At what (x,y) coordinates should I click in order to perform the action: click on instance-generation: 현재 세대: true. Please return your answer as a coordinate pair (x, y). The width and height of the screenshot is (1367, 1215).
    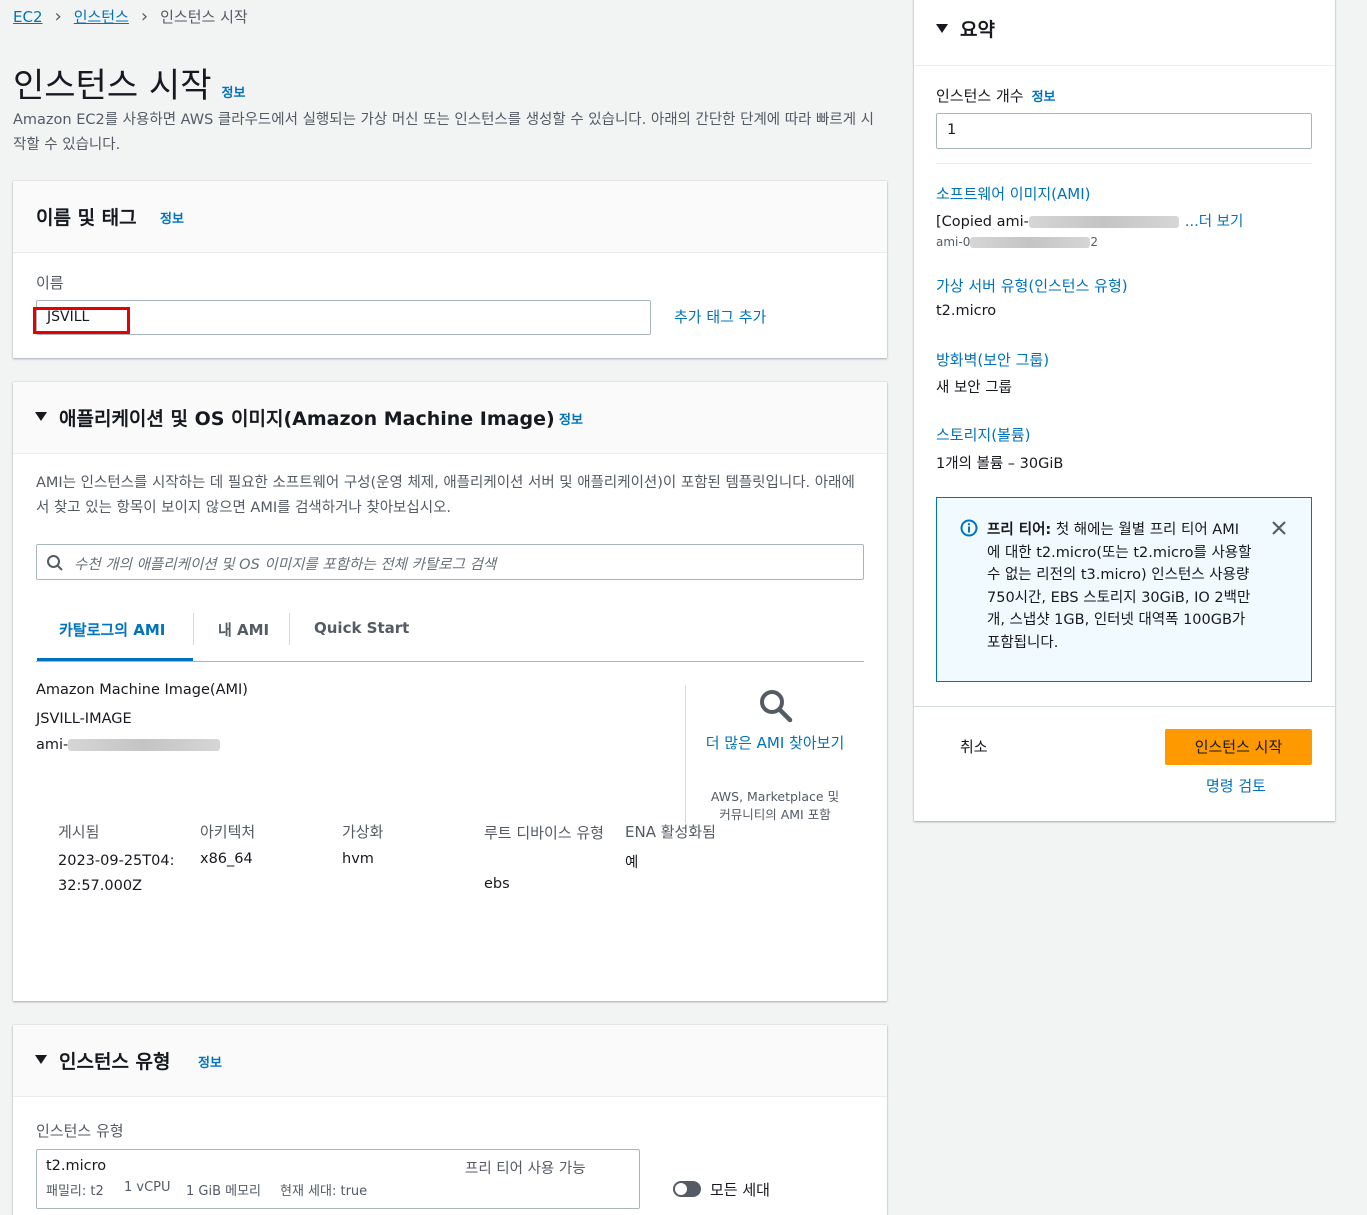
    Looking at the image, I should click on (324, 1191).